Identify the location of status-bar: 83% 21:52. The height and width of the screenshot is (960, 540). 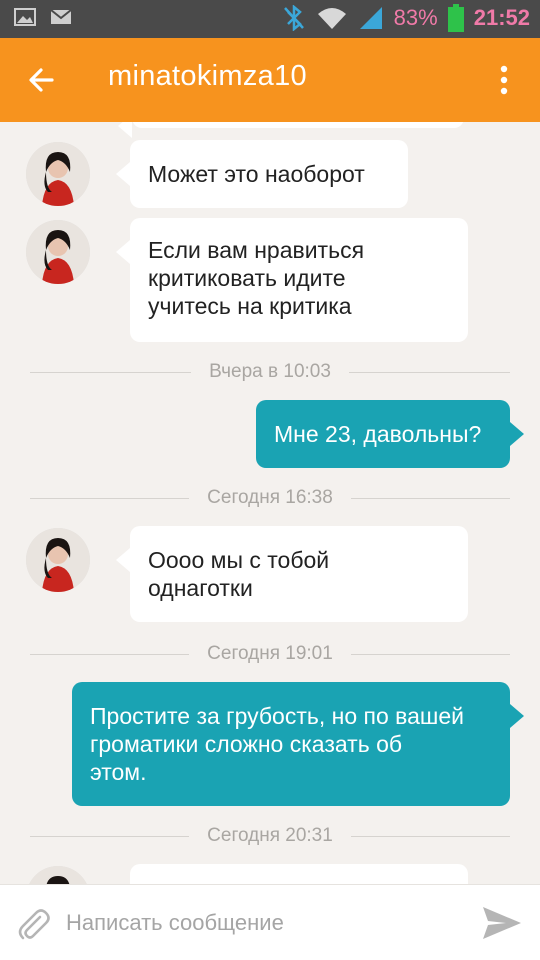
(270, 19).